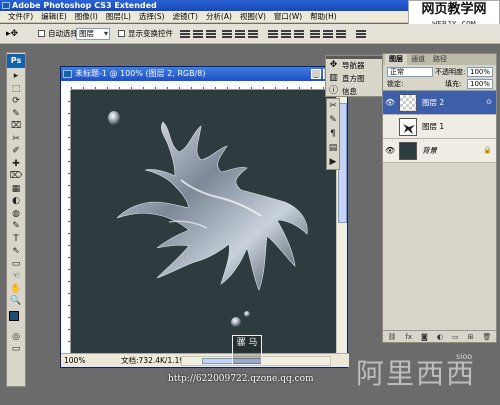  What do you see at coordinates (323, 16) in the screenshot?
I see `menu-help: 帮助(H)` at bounding box center [323, 16].